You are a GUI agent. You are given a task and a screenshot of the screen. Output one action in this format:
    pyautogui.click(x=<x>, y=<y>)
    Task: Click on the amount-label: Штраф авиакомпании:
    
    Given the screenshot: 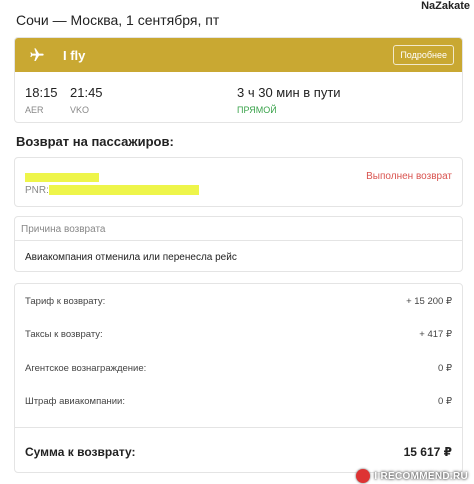 What is the action you would take?
    pyautogui.click(x=75, y=401)
    